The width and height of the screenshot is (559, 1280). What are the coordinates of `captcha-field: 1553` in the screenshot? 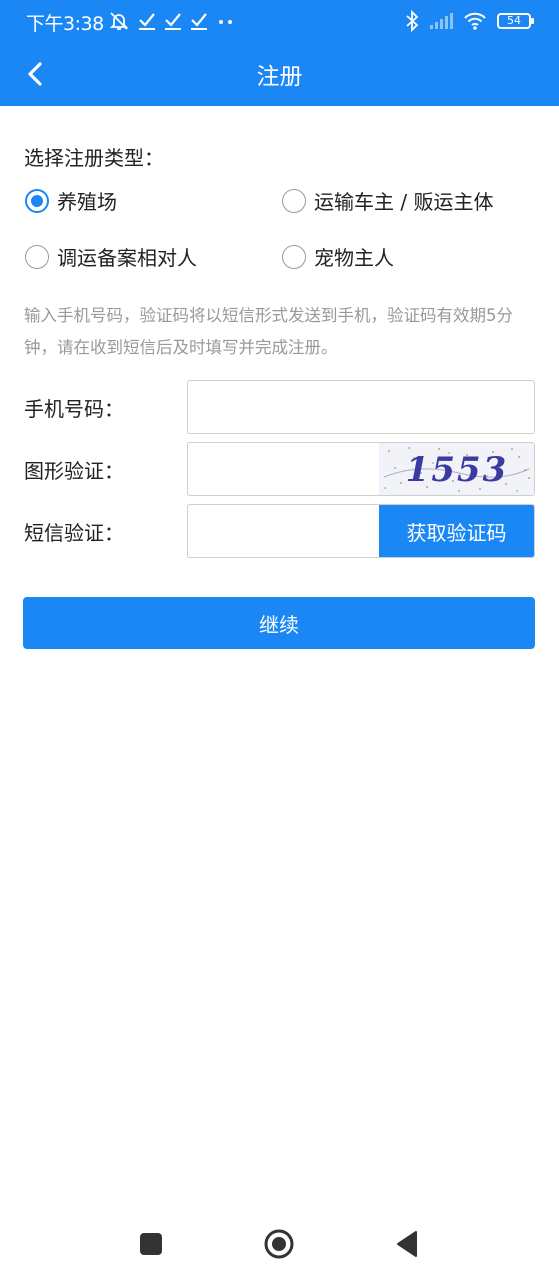 It's located at (361, 469).